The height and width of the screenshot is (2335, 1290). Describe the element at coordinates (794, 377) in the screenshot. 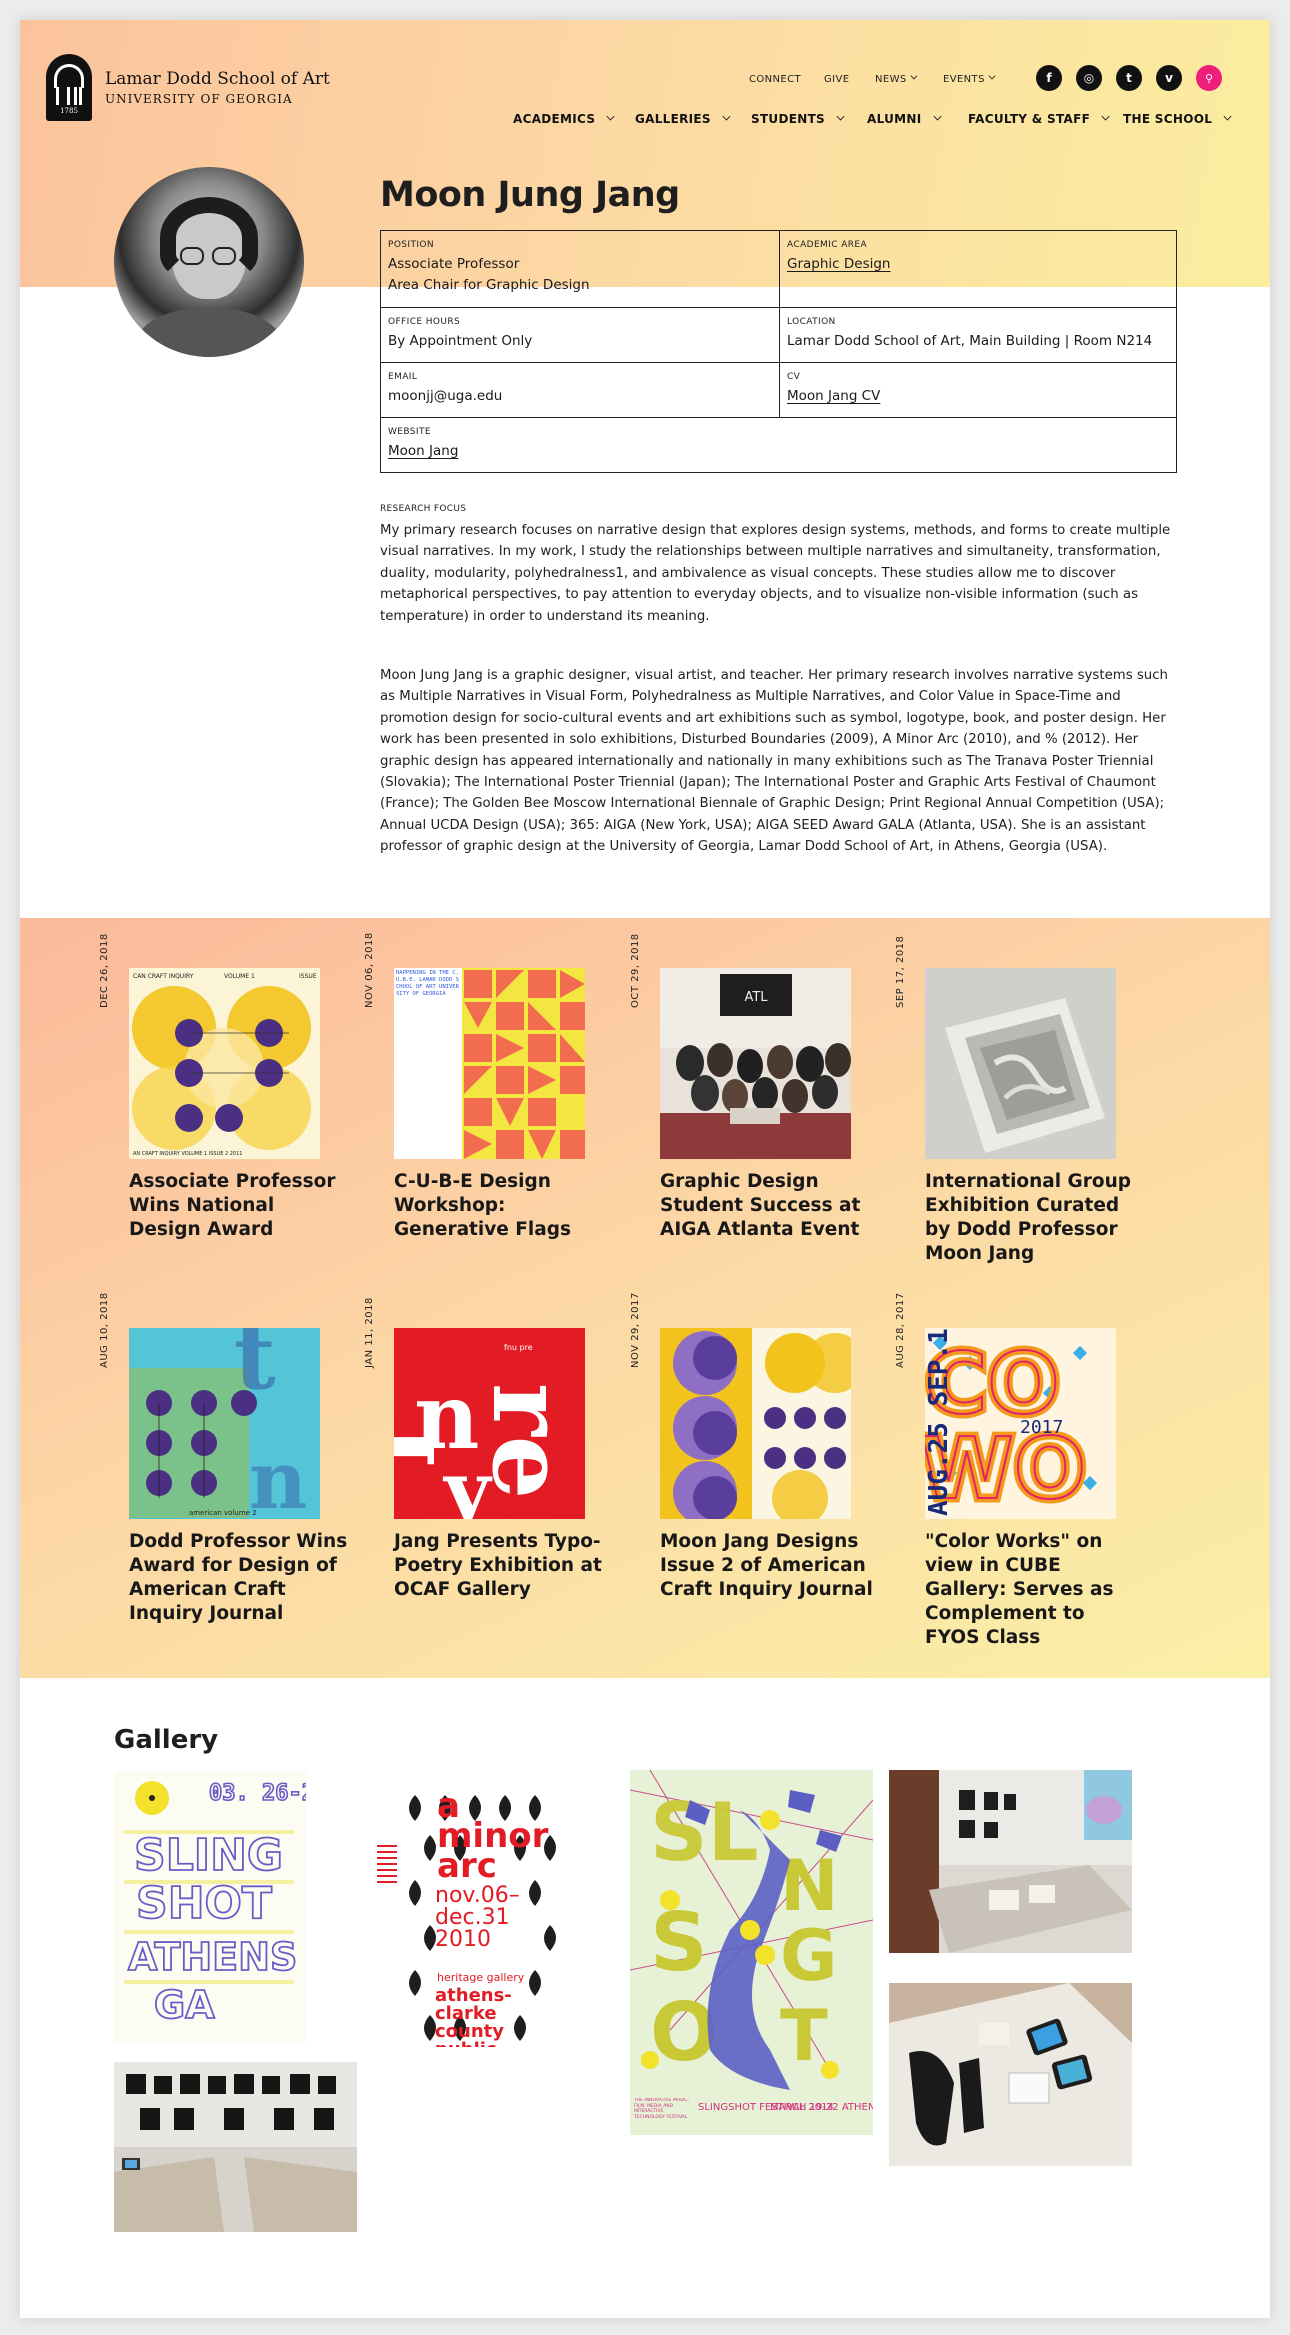

I see `cv-label: CV` at that location.